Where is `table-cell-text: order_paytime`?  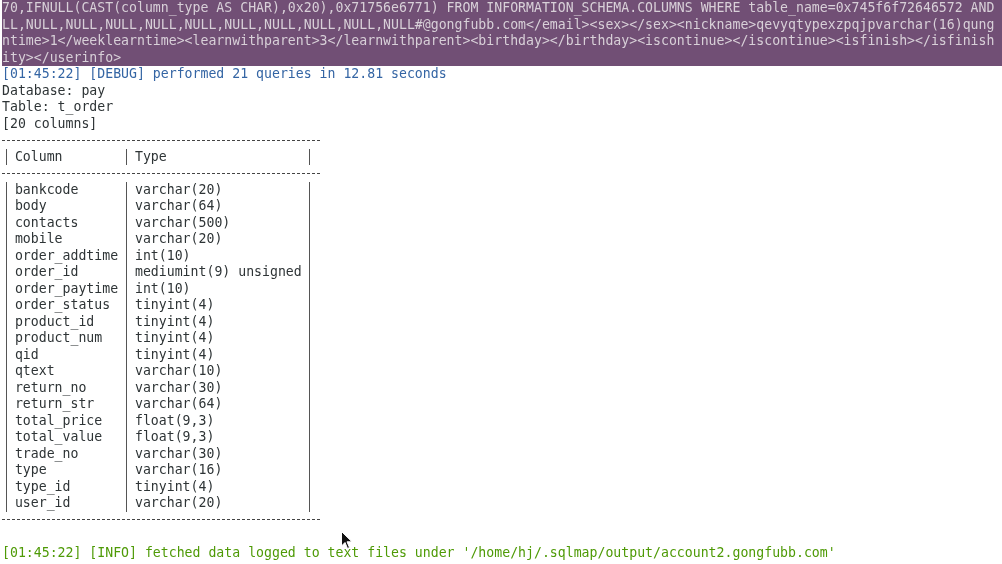
table-cell-text: order_paytime is located at coordinates (66, 288).